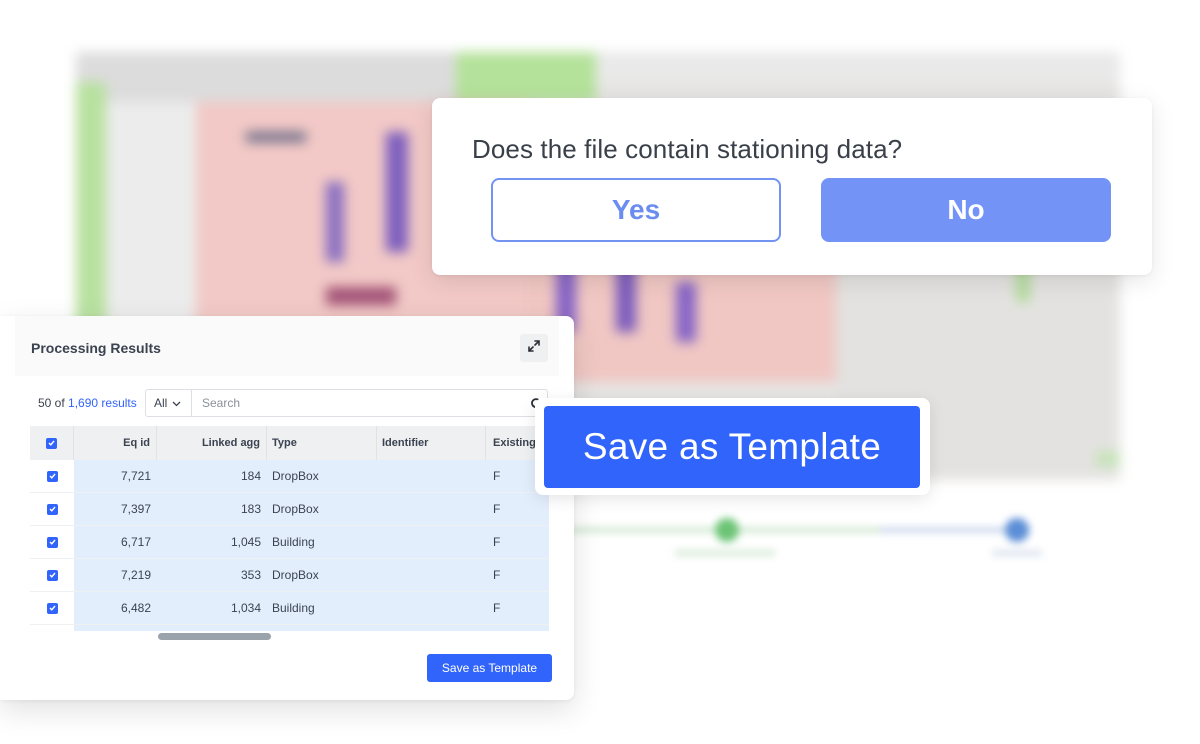  I want to click on table-row: 6,482 1,034 Building F, so click(289, 608).